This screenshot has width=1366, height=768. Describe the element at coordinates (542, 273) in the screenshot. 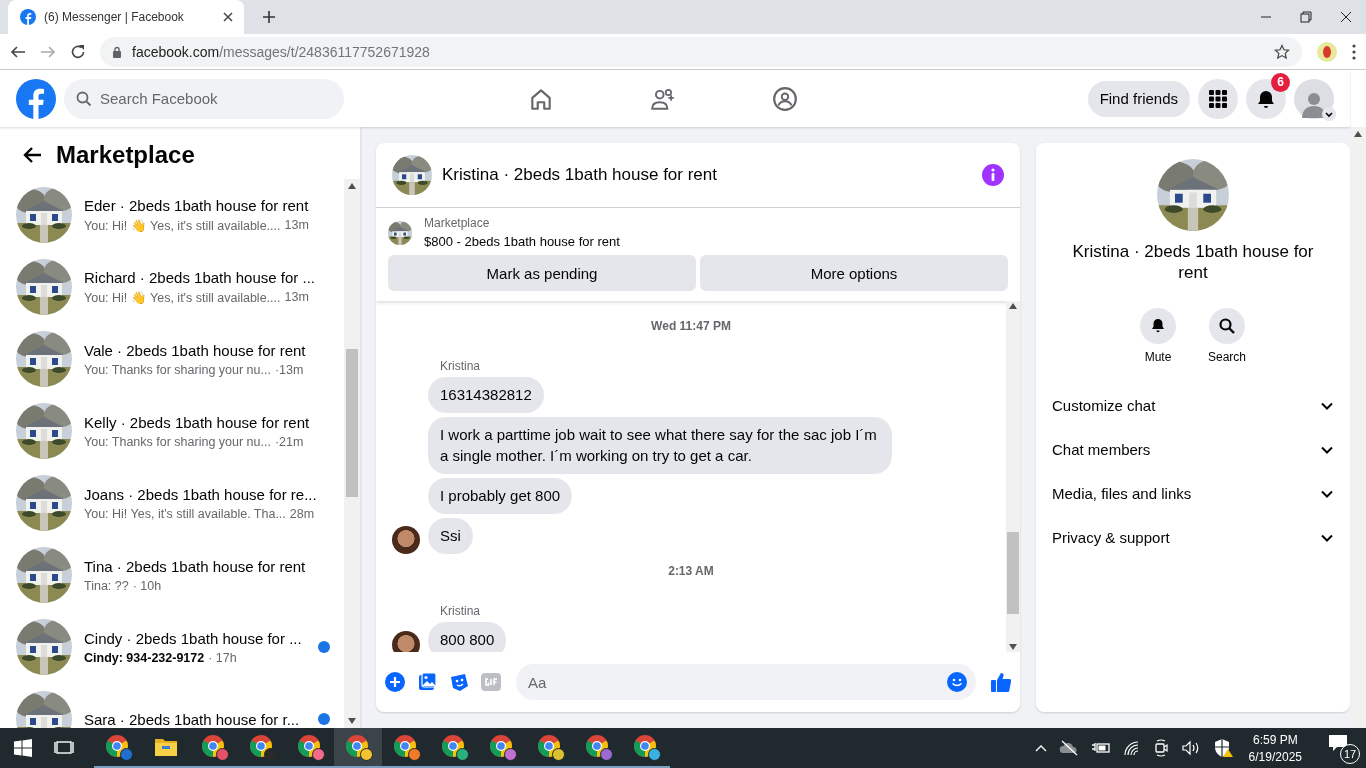

I see `action-button: Mark as pending` at that location.